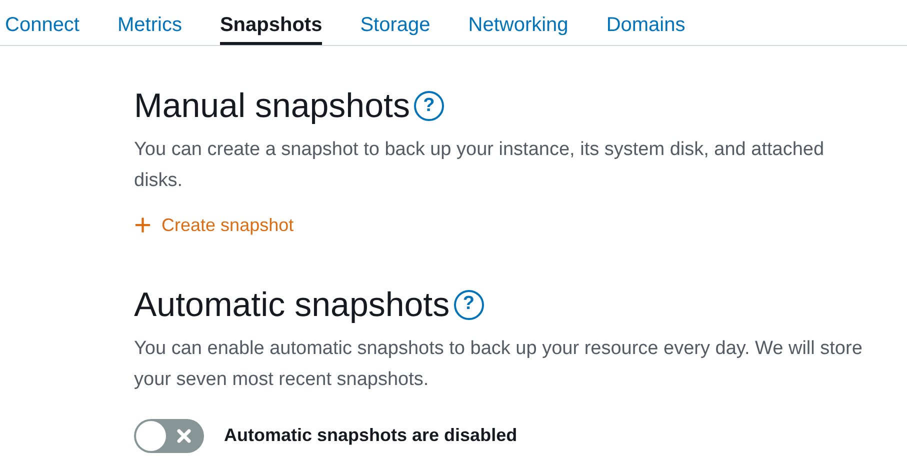 The height and width of the screenshot is (475, 907). What do you see at coordinates (518, 22) in the screenshot?
I see `tab: Networking` at bounding box center [518, 22].